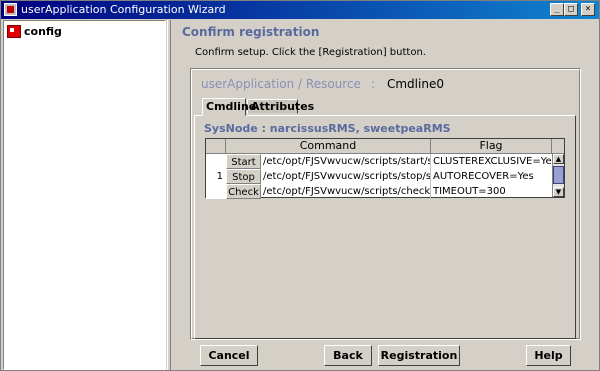  What do you see at coordinates (328, 146) in the screenshot?
I see `column-header-command: Command` at bounding box center [328, 146].